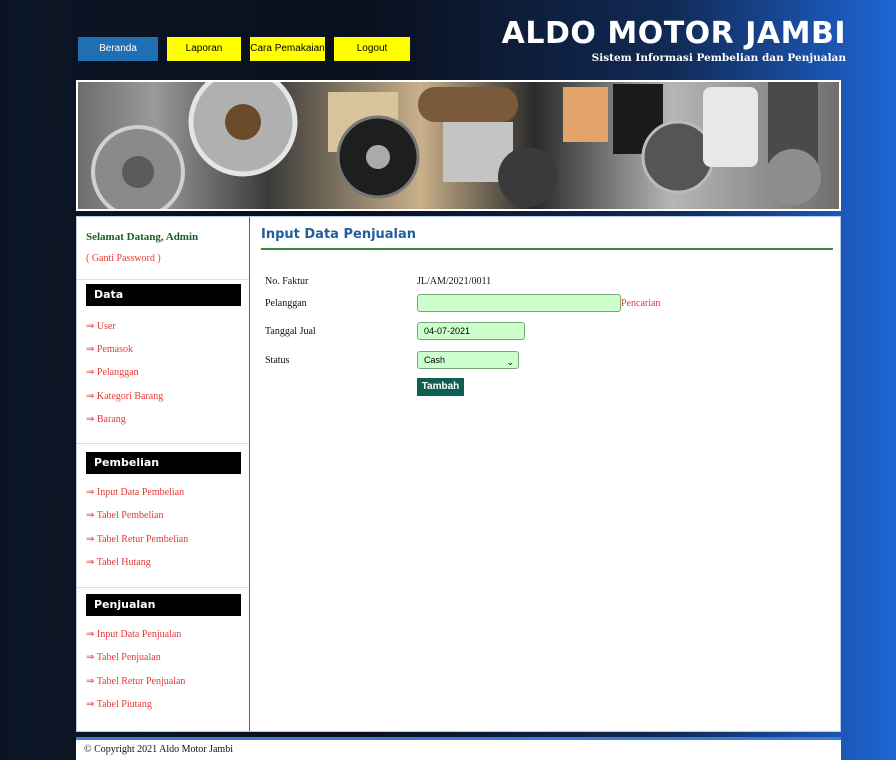 The width and height of the screenshot is (896, 760). I want to click on status-label: Status, so click(277, 360).